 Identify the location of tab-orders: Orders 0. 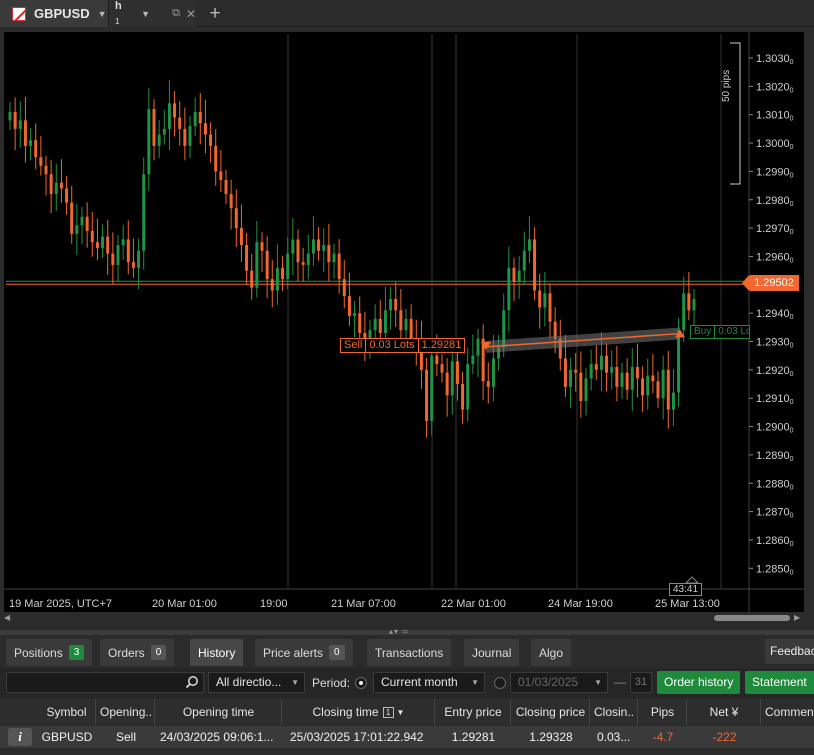
(137, 652).